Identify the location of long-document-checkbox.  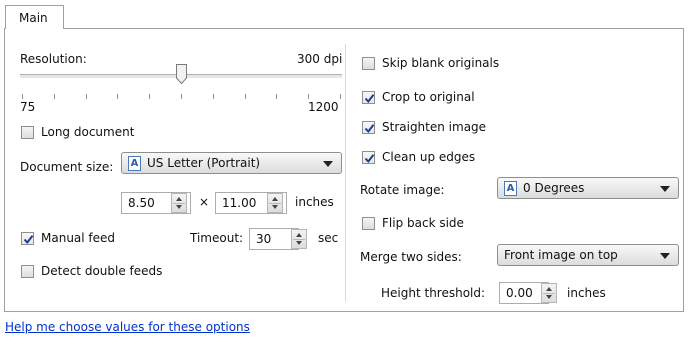
(27, 132).